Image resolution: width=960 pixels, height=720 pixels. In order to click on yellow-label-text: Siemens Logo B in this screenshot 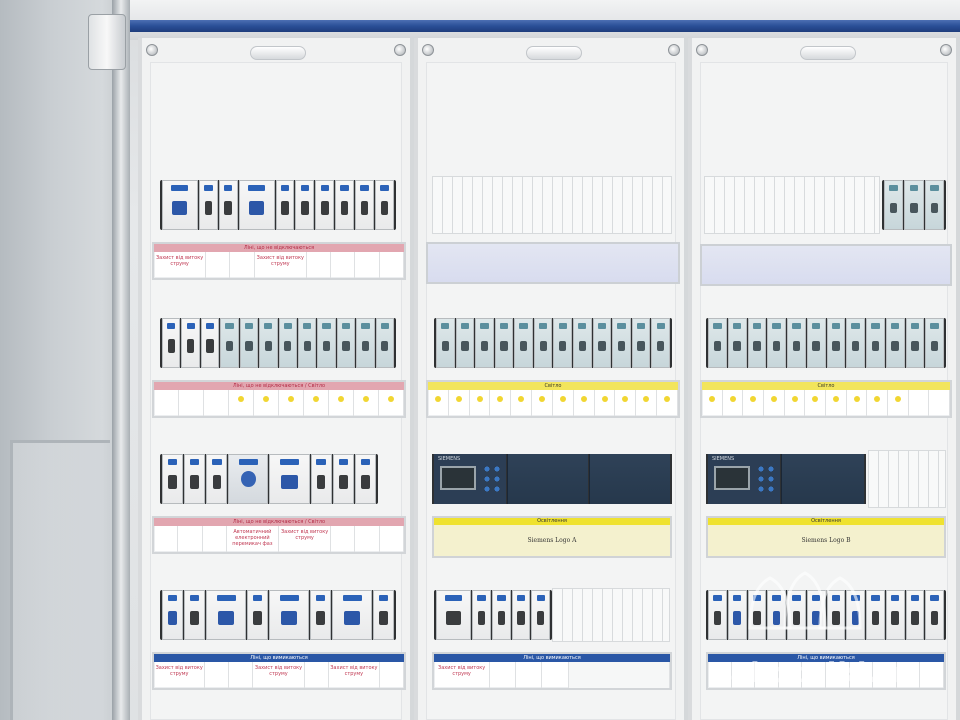, I will do `click(826, 540)`.